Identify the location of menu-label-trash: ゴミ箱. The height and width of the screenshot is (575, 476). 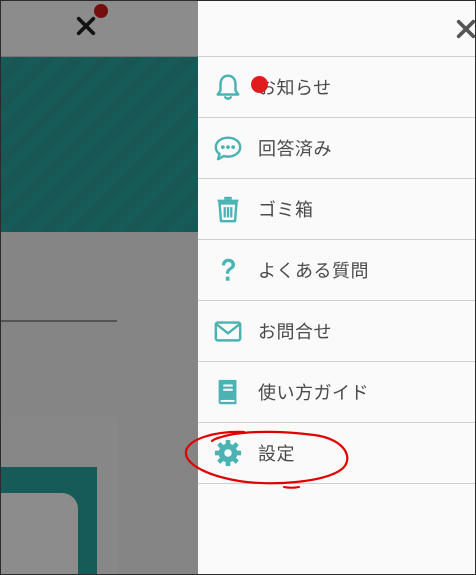
(286, 210).